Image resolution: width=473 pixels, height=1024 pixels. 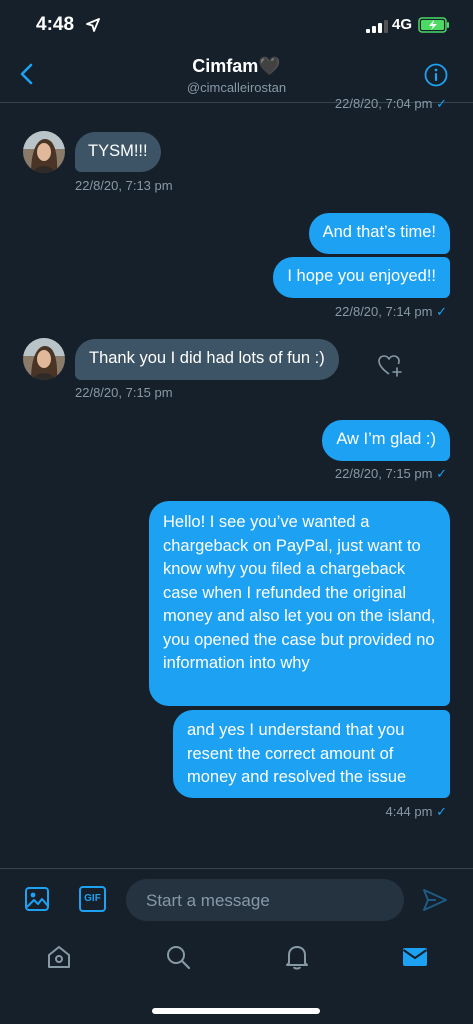 What do you see at coordinates (55, 24) in the screenshot?
I see `status-time: 4:48` at bounding box center [55, 24].